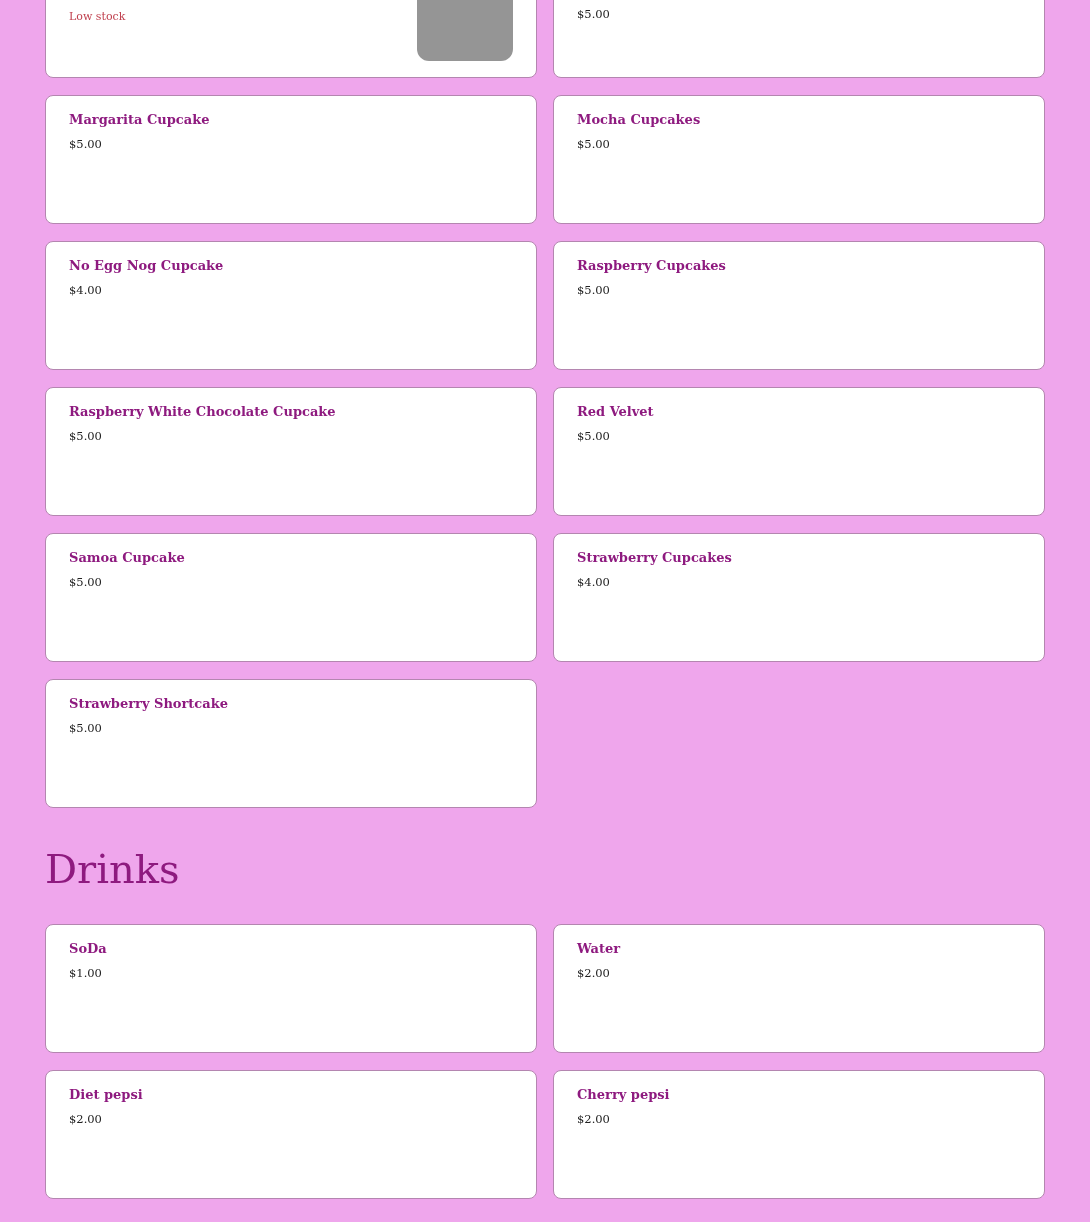  I want to click on product-name: No Egg Nog Cupcake, so click(146, 265).